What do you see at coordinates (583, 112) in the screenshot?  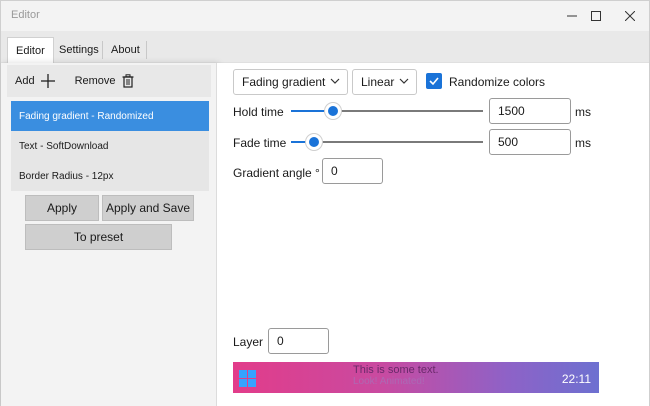 I see `hold-time-unit: ms` at bounding box center [583, 112].